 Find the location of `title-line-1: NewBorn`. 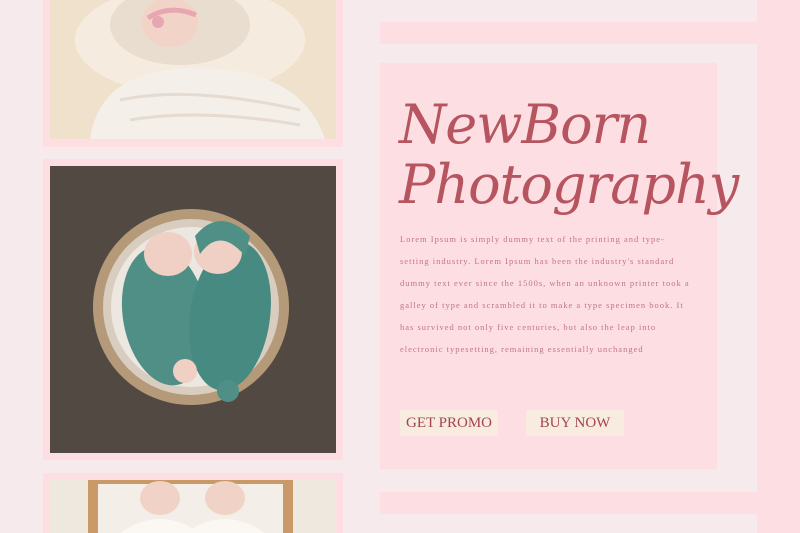

title-line-1: NewBorn is located at coordinates (525, 124).